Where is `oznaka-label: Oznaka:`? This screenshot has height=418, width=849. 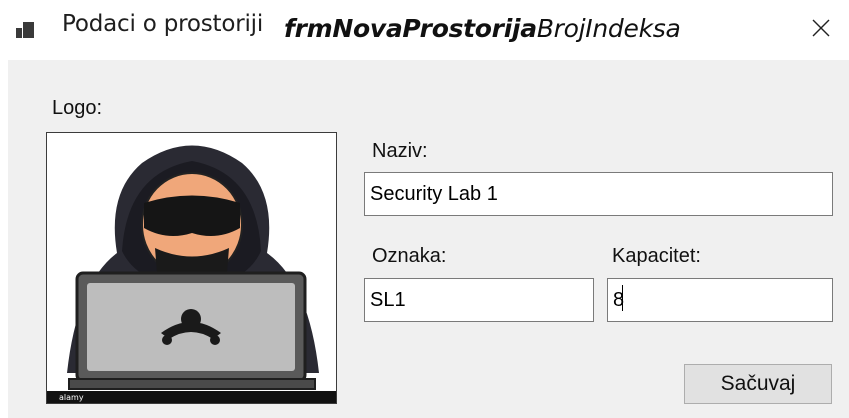 oznaka-label: Oznaka: is located at coordinates (409, 256).